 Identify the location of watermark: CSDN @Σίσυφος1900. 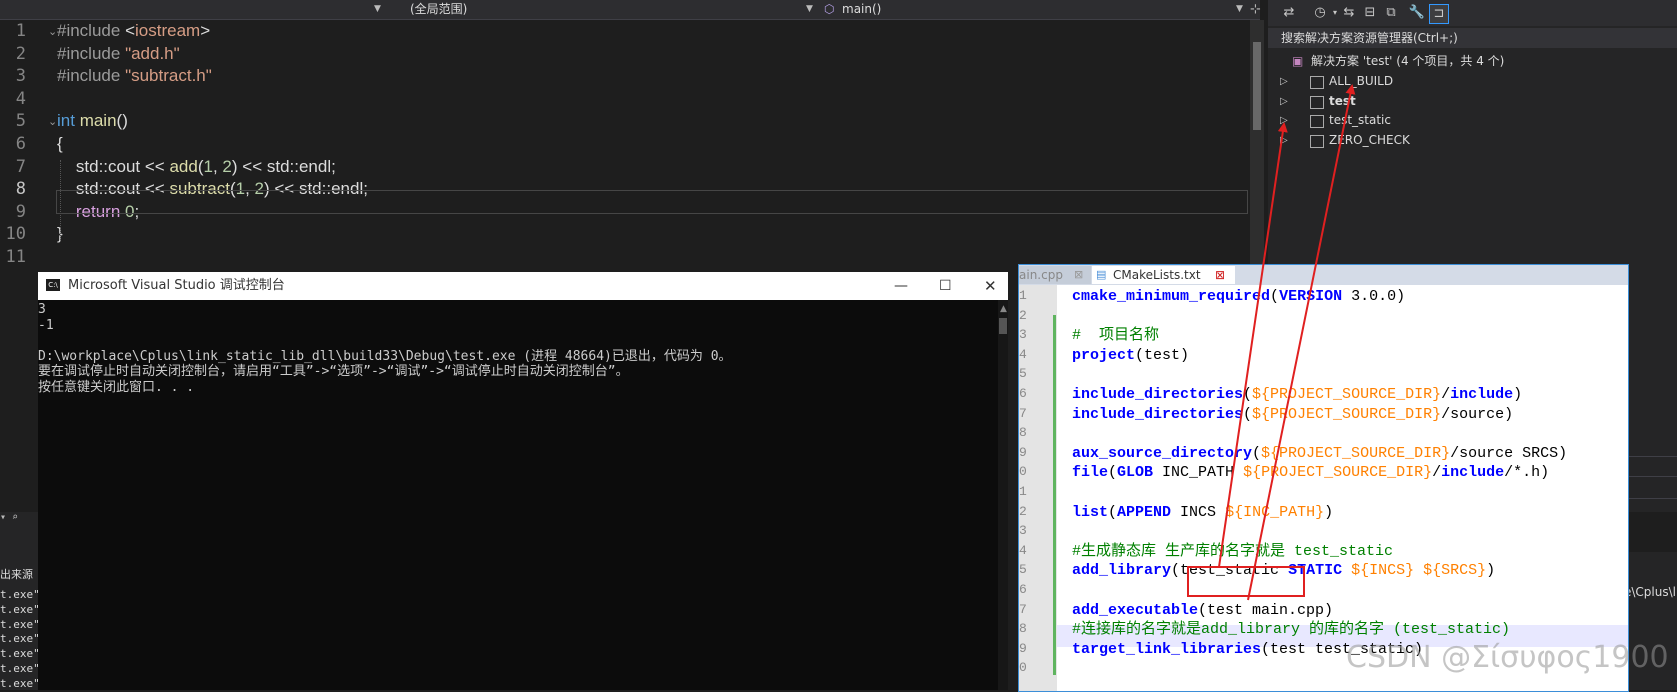
(1507, 657).